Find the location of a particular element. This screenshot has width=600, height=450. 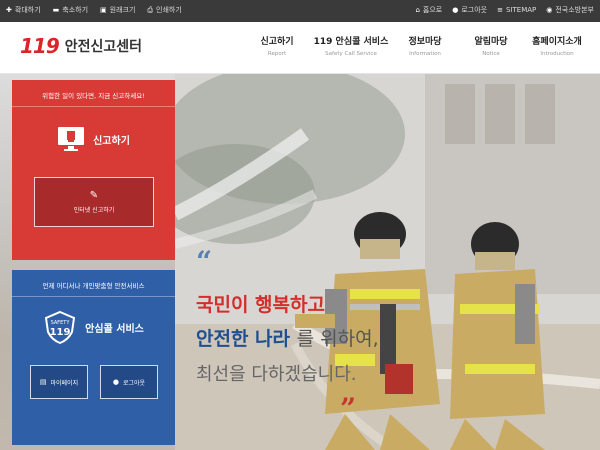

minus-icon: ▬ is located at coordinates (56, 10).